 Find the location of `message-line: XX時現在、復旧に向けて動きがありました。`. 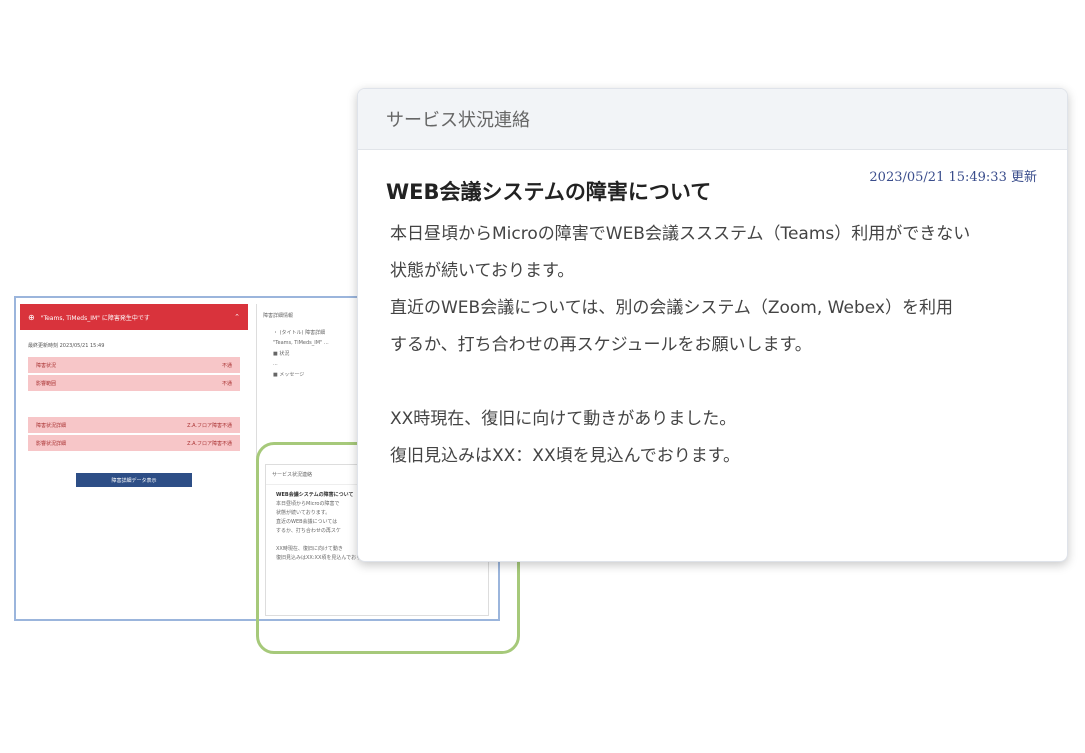

message-line: XX時現在、復旧に向けて動きがありました。 is located at coordinates (563, 419).